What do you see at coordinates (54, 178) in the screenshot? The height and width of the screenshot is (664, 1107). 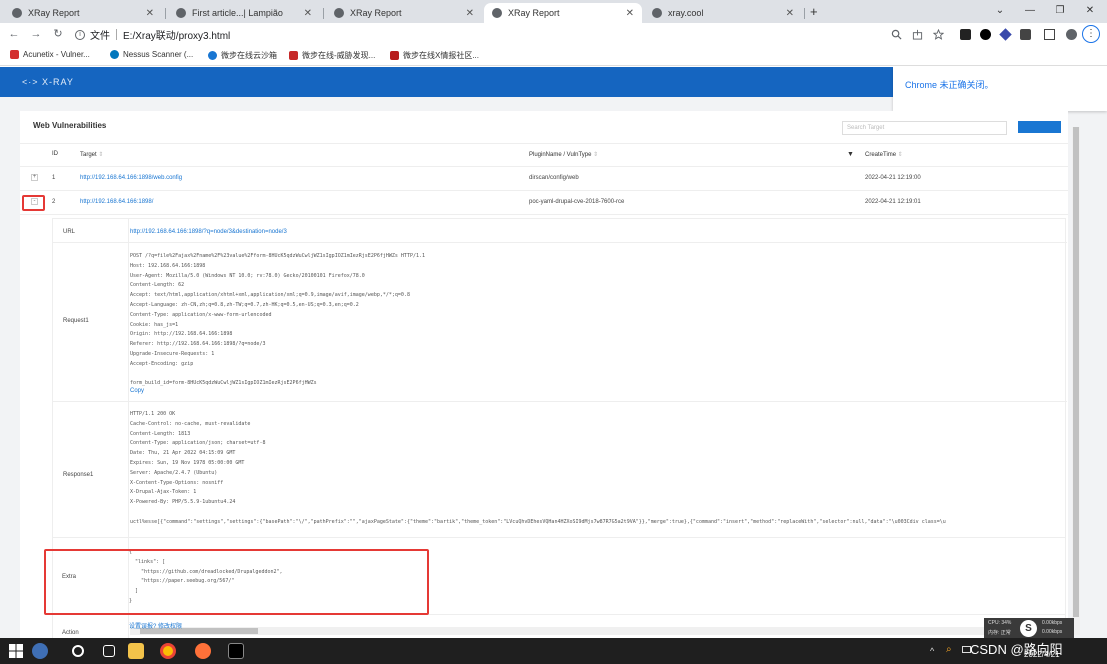 I see `row-id: 1` at bounding box center [54, 178].